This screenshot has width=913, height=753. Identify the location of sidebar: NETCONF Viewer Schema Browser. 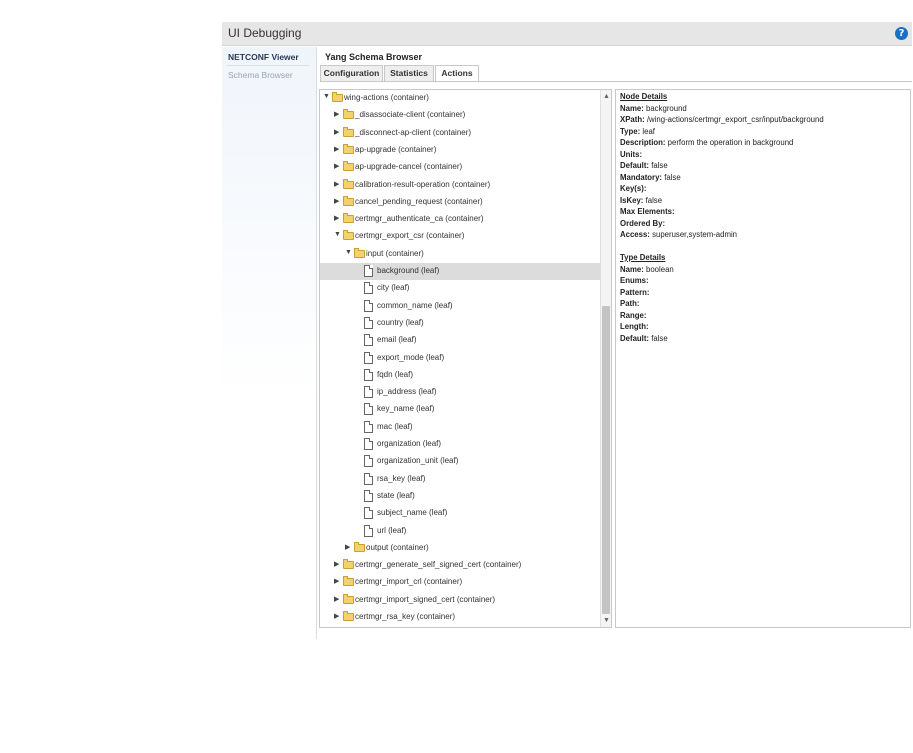
(269, 343).